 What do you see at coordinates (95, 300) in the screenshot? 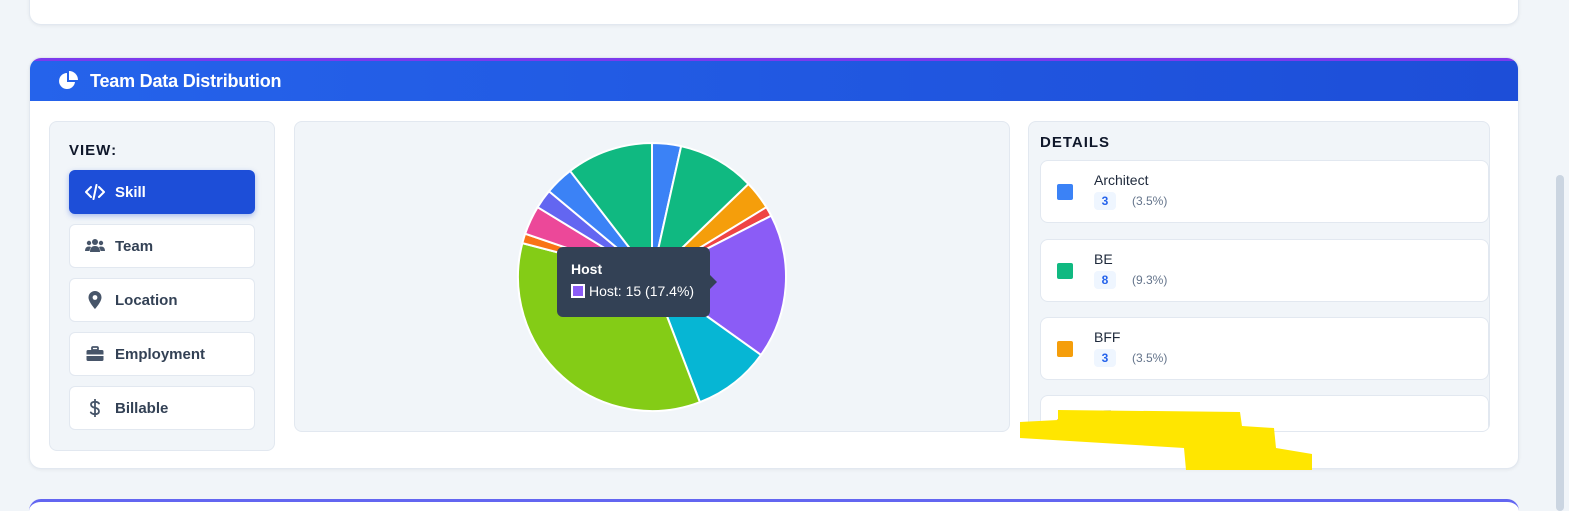
I see `map-pin-icon` at bounding box center [95, 300].